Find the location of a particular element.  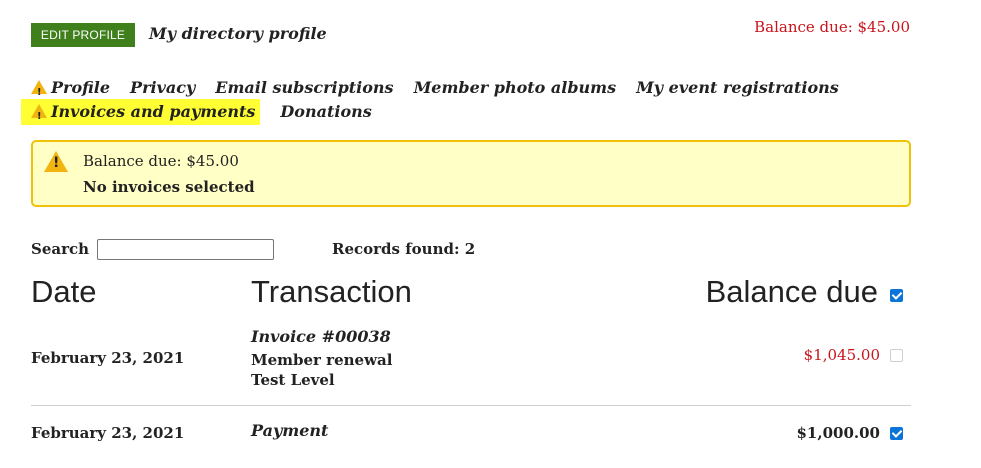

transaction-line: Test Level is located at coordinates (293, 380).